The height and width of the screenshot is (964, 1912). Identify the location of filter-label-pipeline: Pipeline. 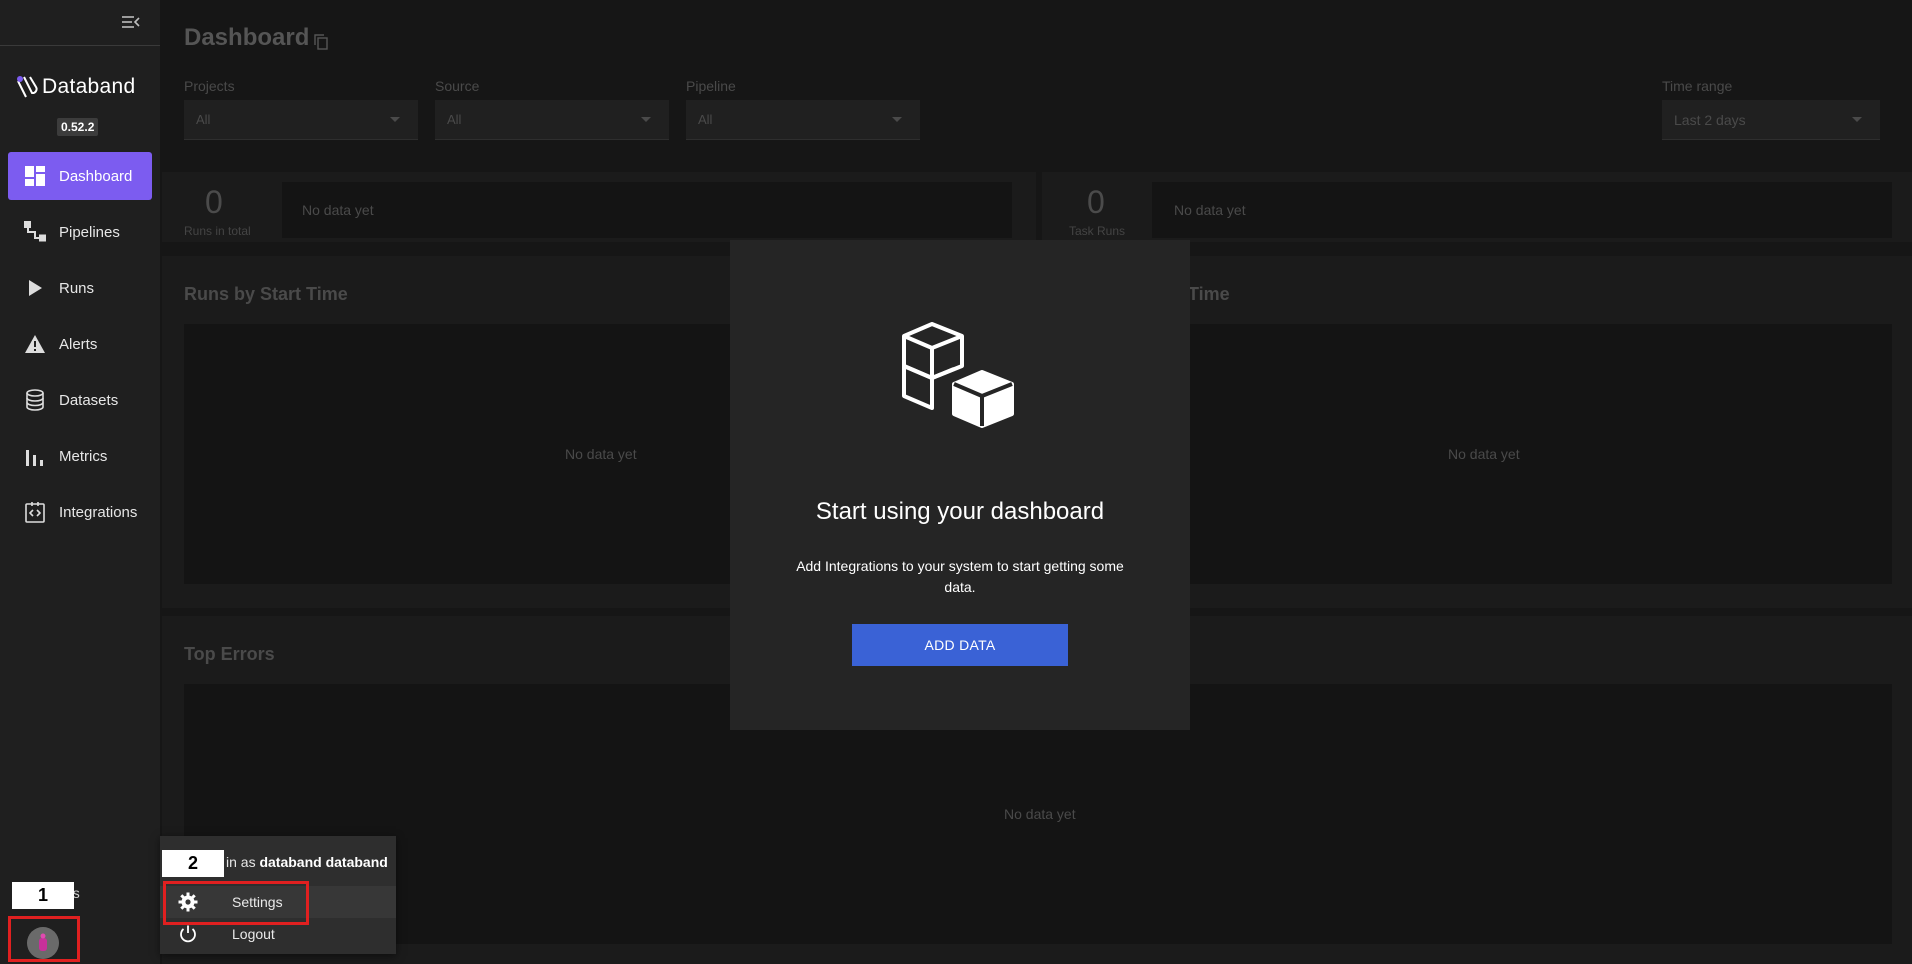
(711, 86).